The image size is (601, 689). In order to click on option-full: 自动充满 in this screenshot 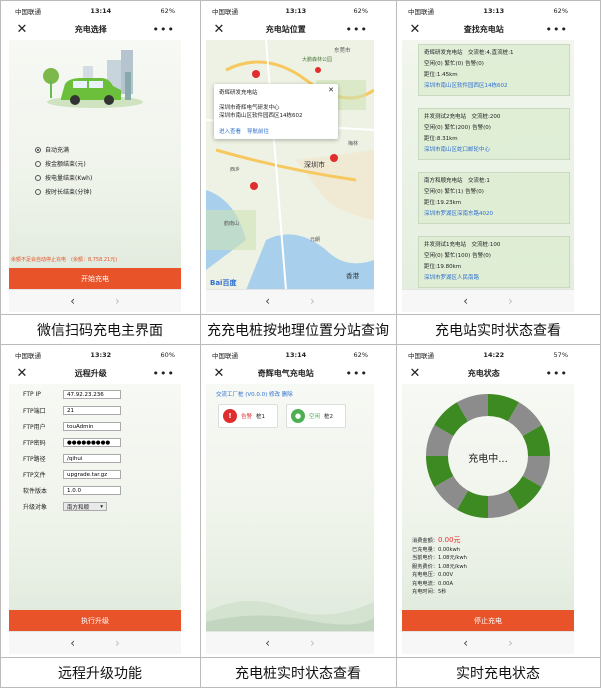, I will do `click(63, 149)`.